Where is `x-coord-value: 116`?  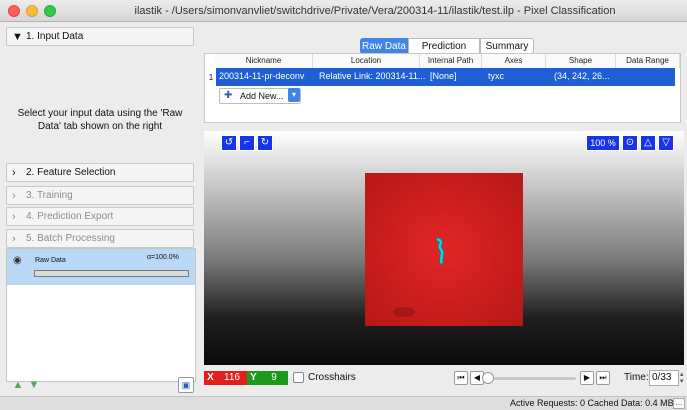
x-coord-value: 116 is located at coordinates (232, 378).